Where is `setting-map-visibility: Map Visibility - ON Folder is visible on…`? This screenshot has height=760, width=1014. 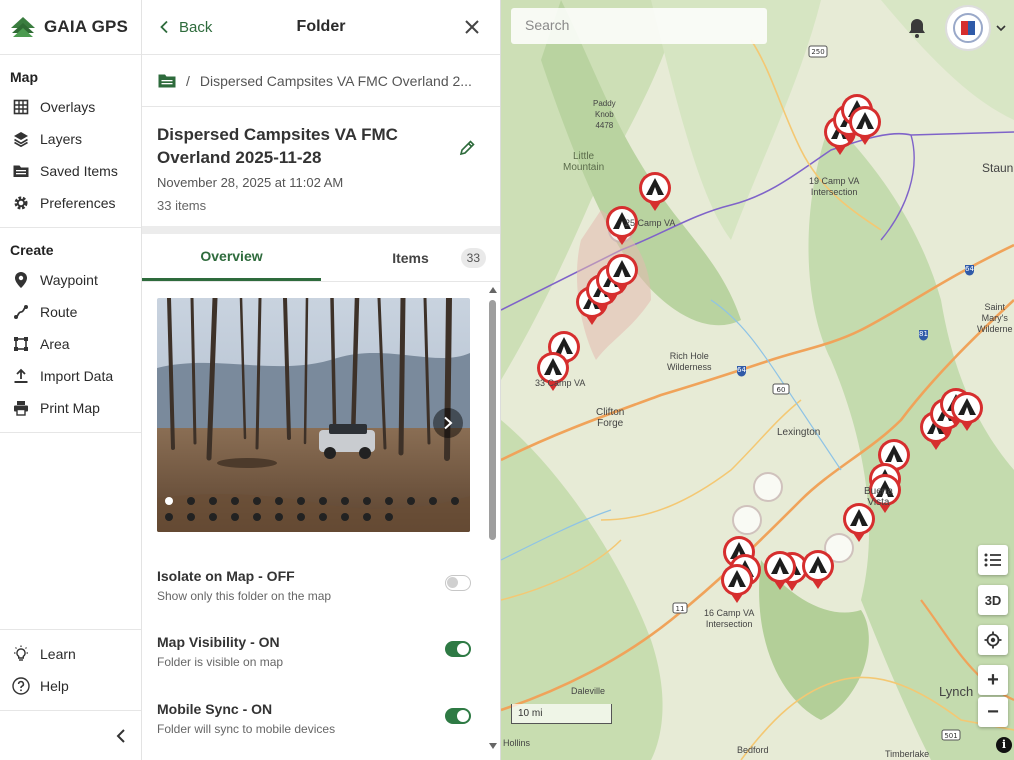
setting-map-visibility: Map Visibility - ON Folder is visible on… is located at coordinates (317, 651).